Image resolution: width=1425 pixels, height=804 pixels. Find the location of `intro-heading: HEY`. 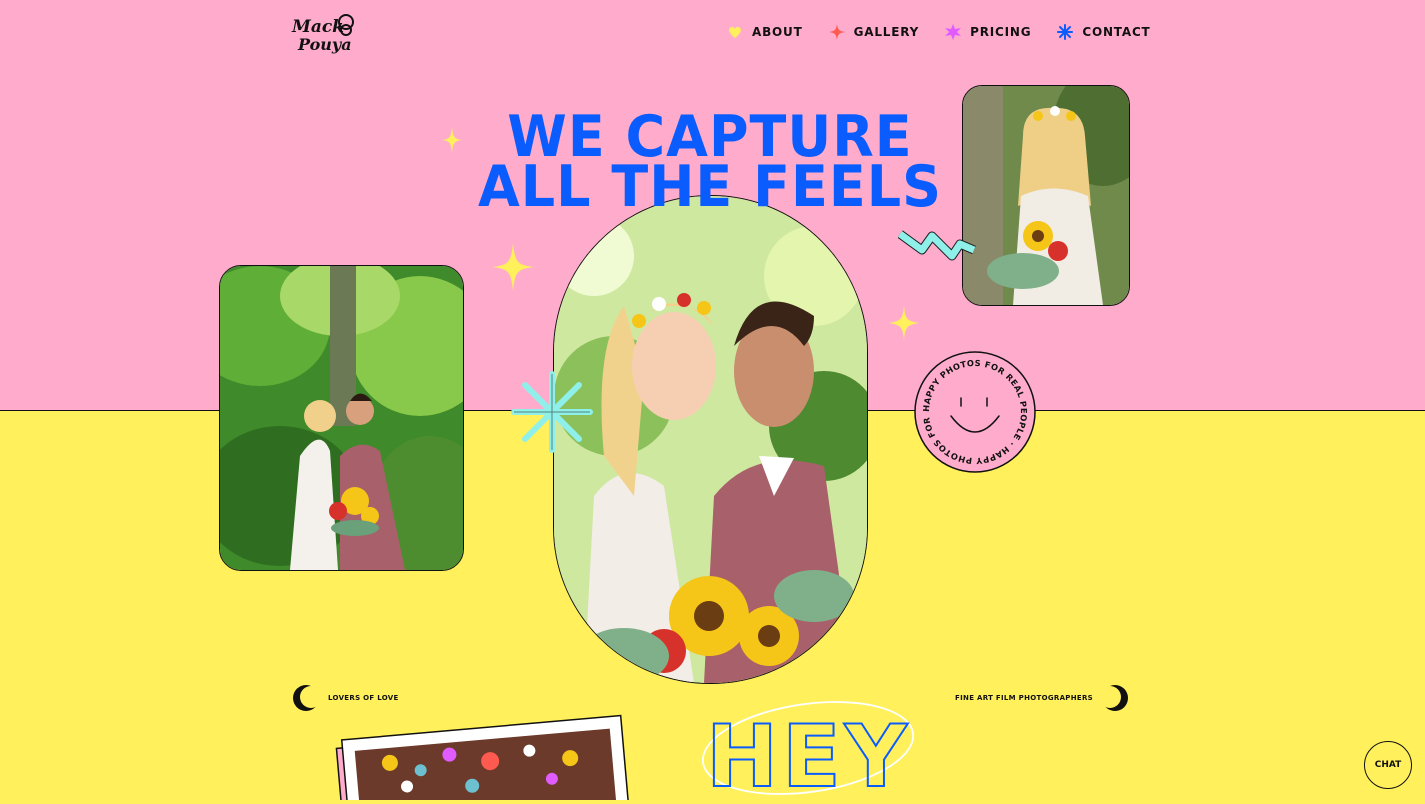

intro-heading: HEY is located at coordinates (890, 752).